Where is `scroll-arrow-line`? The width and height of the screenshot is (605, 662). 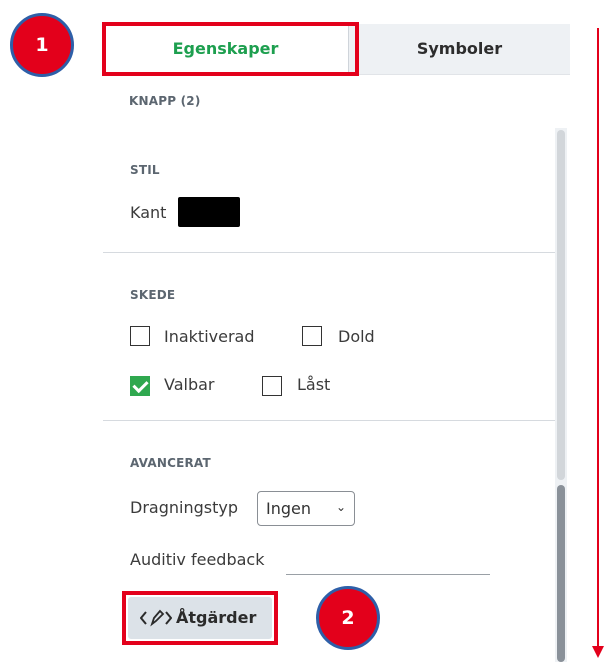
scroll-arrow-line is located at coordinates (598, 338).